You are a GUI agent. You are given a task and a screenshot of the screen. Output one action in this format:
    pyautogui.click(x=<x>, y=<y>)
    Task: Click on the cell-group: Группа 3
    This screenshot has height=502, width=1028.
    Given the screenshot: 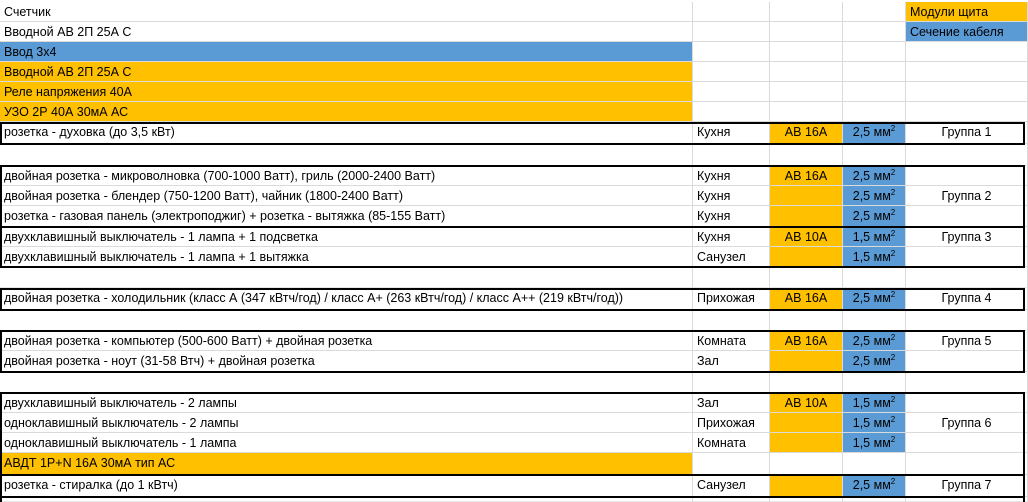 What is the action you would take?
    pyautogui.click(x=967, y=237)
    